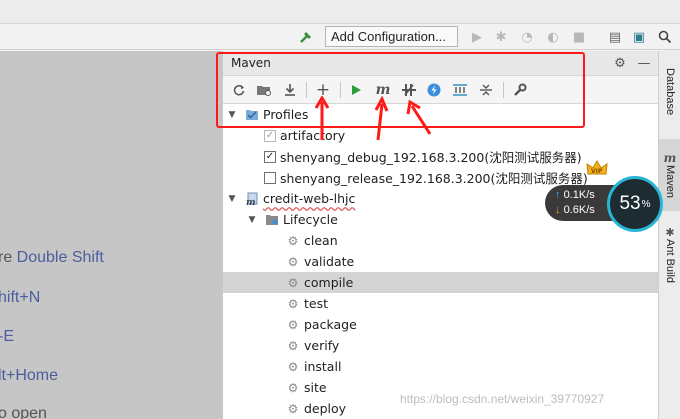  Describe the element at coordinates (434, 90) in the screenshot. I see `skip-tests-icon` at that location.